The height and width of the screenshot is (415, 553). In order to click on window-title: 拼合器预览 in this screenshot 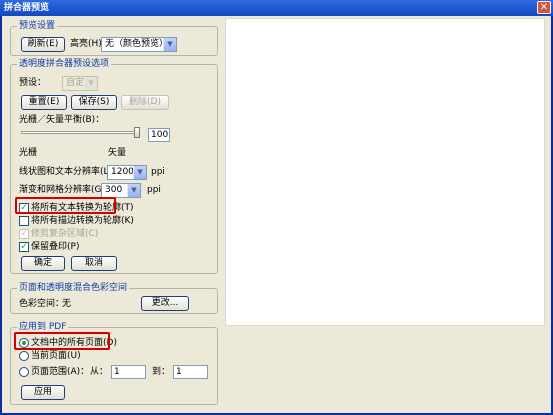, I will do `click(27, 8)`.